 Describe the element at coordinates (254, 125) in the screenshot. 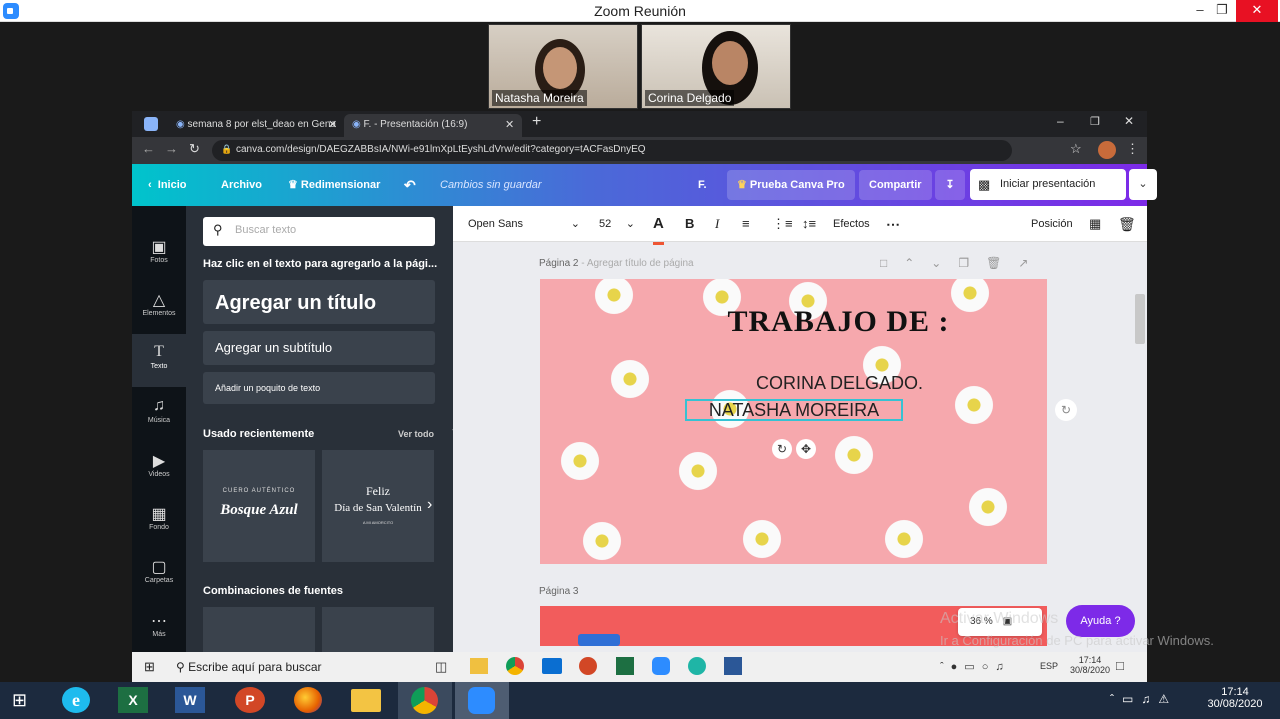

I see `browser-tab: ◉ semana 8 por elst_deao en Gena` at that location.